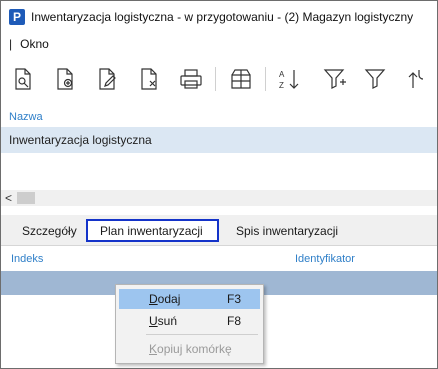  I want to click on sort-az-icon: AZ, so click(289, 79).